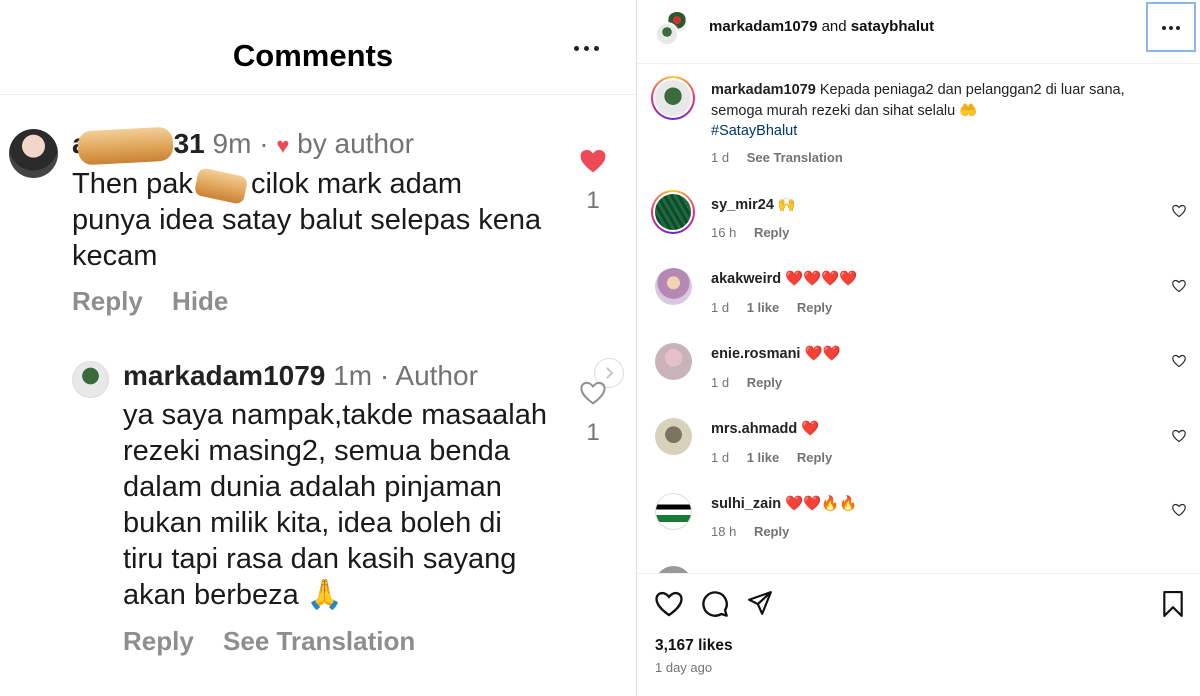 Image resolution: width=1200 pixels, height=696 pixels. What do you see at coordinates (125, 146) in the screenshot?
I see `bread-emoji-redaction` at bounding box center [125, 146].